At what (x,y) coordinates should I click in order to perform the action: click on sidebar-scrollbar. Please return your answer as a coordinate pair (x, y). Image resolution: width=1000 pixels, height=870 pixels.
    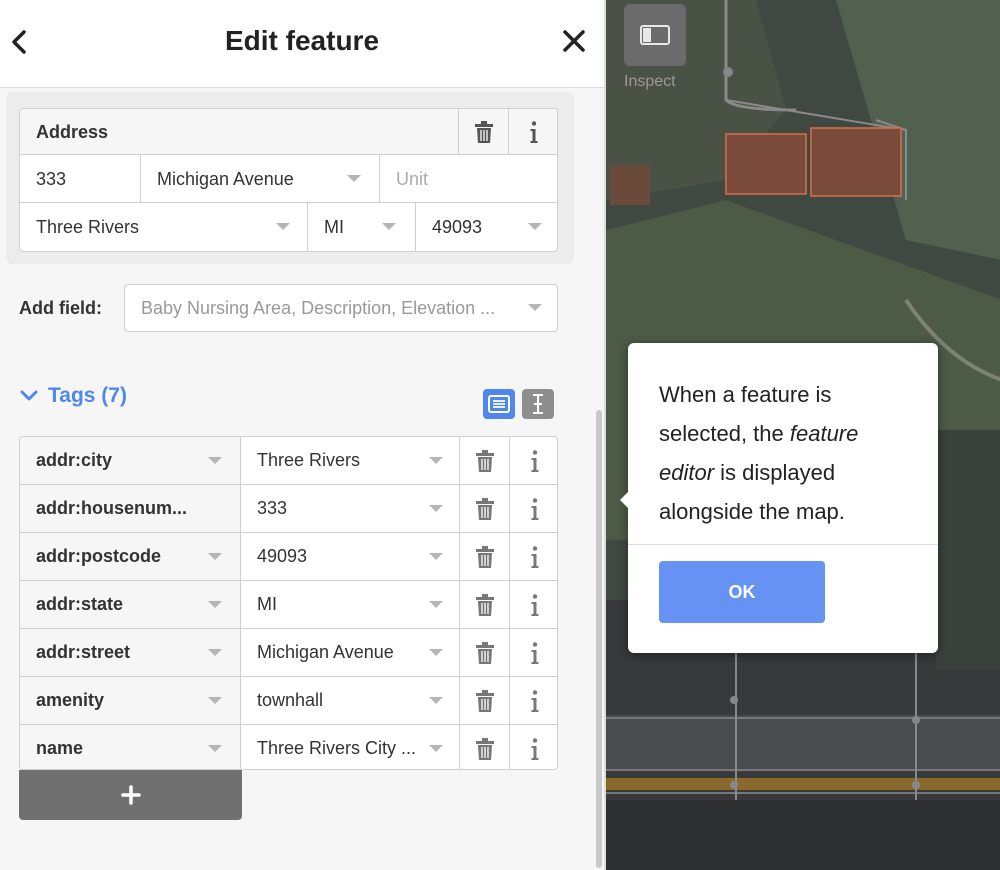
    Looking at the image, I should click on (599, 639).